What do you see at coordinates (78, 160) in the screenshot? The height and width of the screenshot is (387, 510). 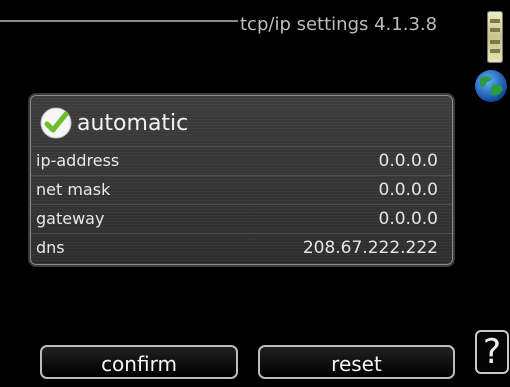 I see `field-label: ip-address` at bounding box center [78, 160].